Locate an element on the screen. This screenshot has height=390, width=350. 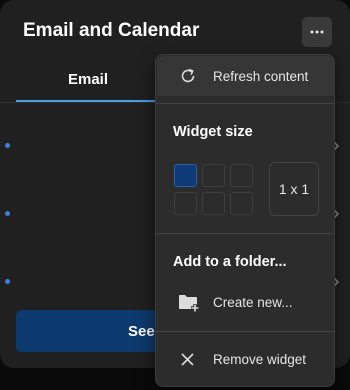
remove-widget-menu-item: Remove widget is located at coordinates (246, 359).